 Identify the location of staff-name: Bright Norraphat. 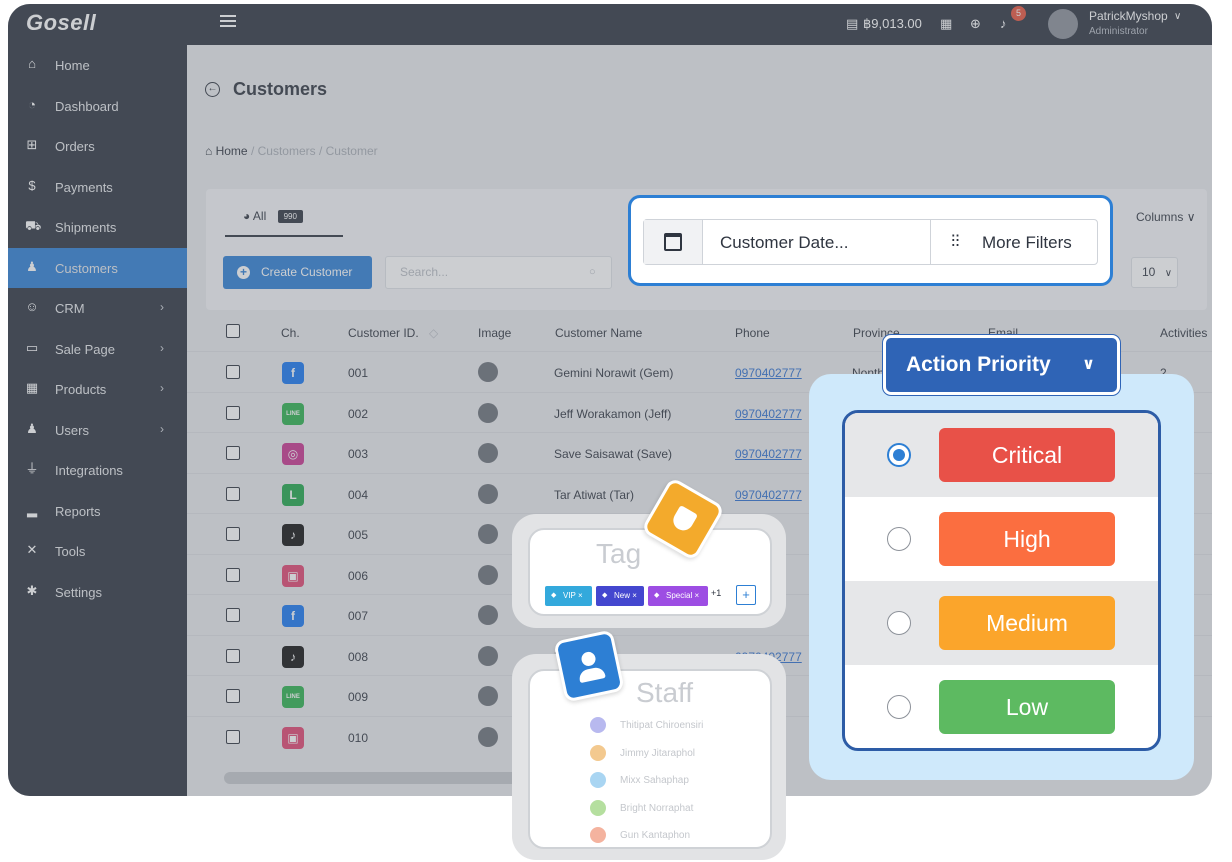
(657, 808).